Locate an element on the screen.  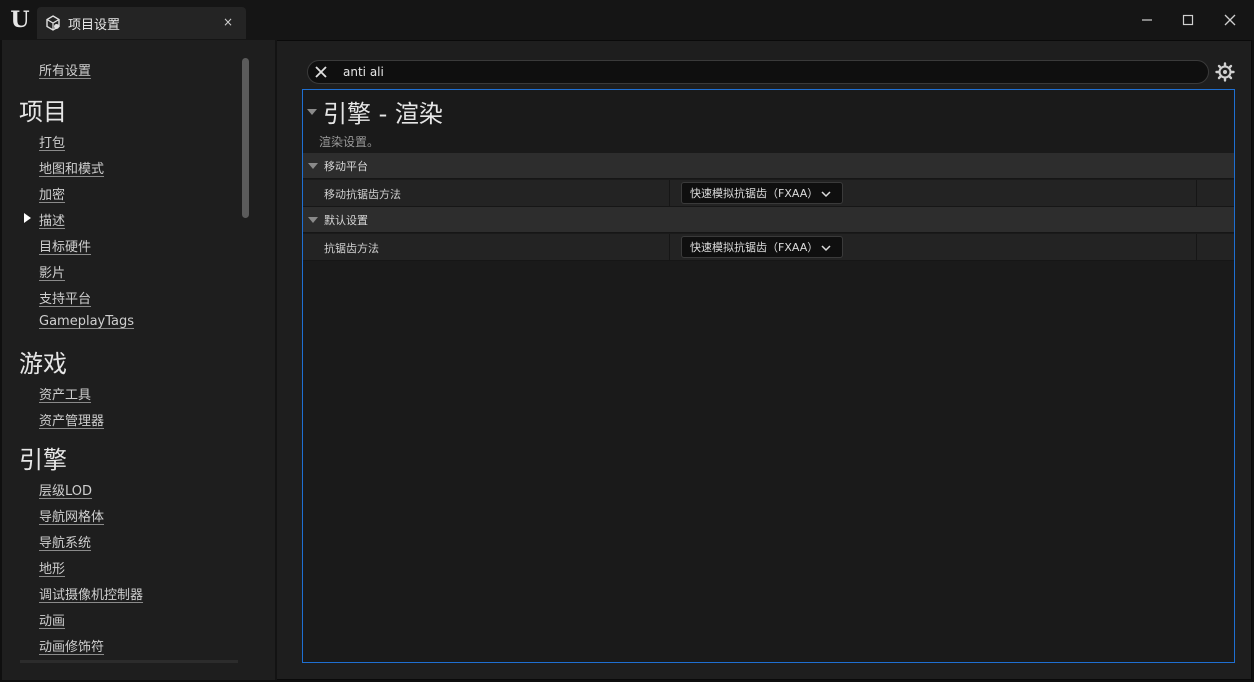
nav-divider is located at coordinates (129, 661).